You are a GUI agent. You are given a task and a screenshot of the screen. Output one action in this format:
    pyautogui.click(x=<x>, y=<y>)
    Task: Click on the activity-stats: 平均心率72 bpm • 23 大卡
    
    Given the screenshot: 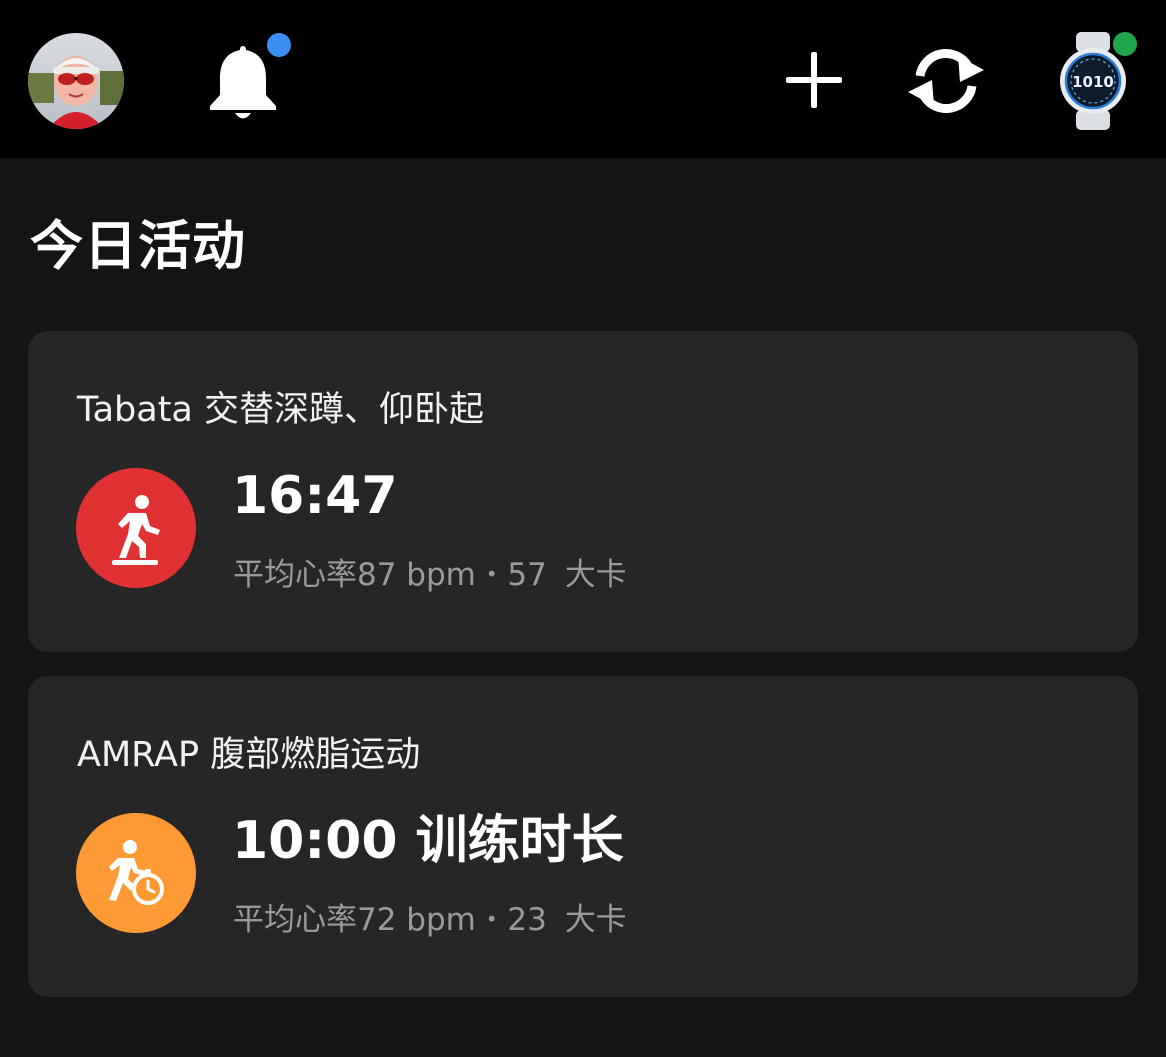 What is the action you would take?
    pyautogui.click(x=430, y=919)
    